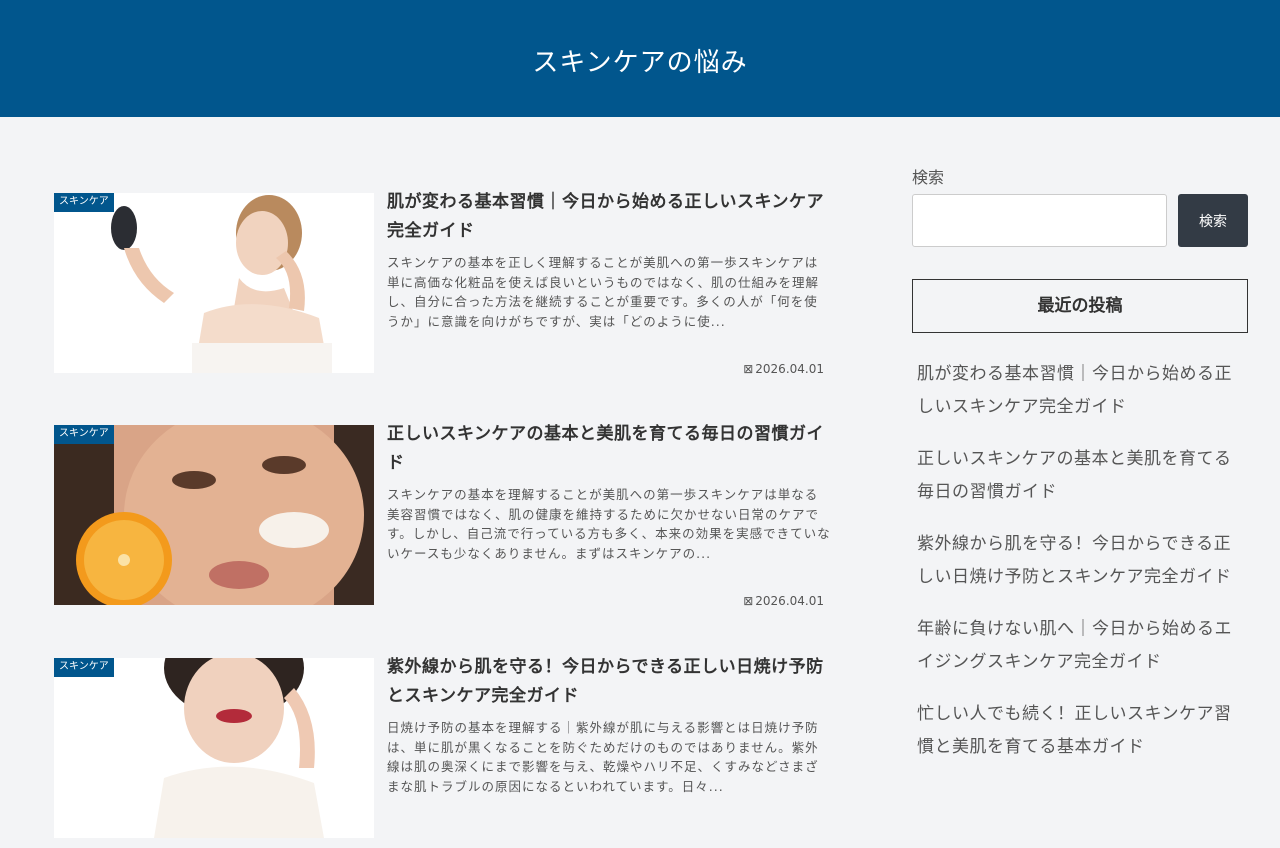  Describe the element at coordinates (1213, 220) in the screenshot. I see `search-button: 検索` at that location.